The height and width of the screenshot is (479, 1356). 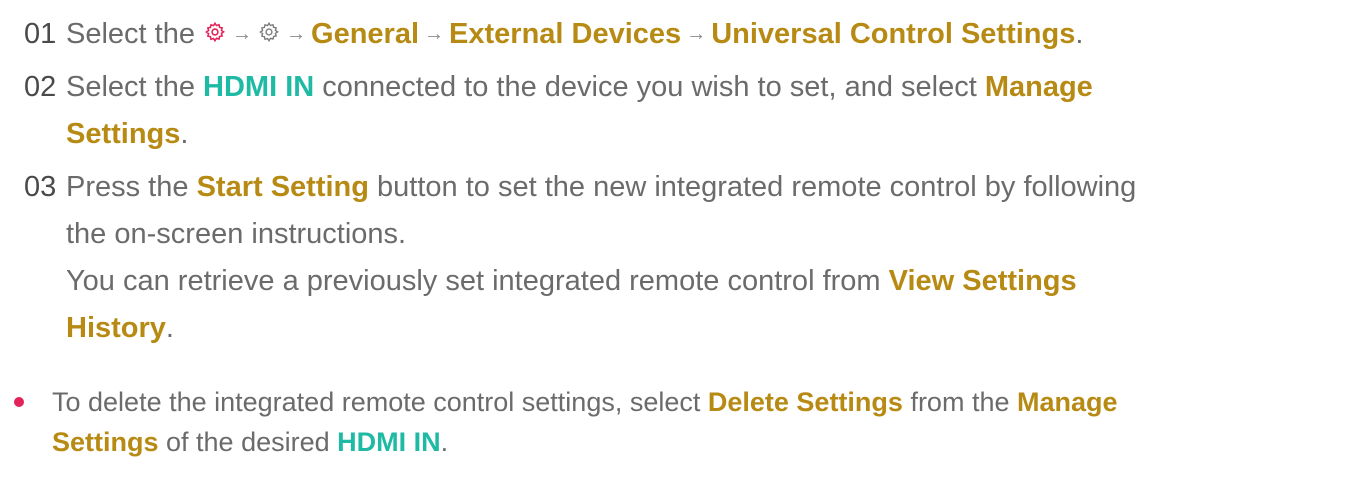 I want to click on menu-universal-control-settings: Universal Control Settings, so click(x=893, y=34).